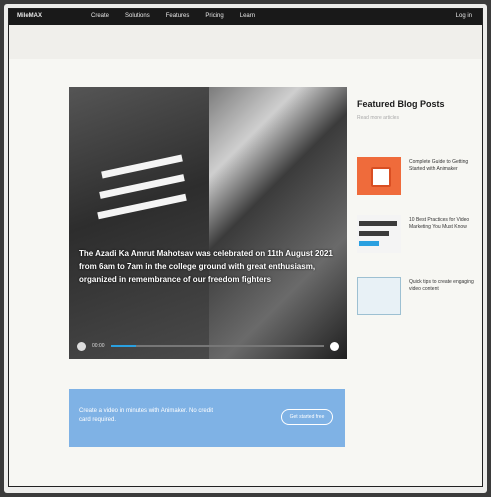 Image resolution: width=491 pixels, height=497 pixels. I want to click on brand-logo: MileMAX, so click(29, 16).